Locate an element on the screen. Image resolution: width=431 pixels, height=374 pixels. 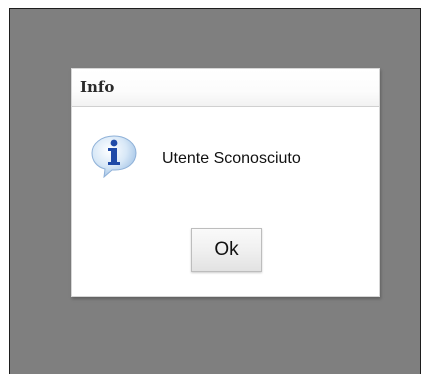
ok-button: Ok is located at coordinates (226, 250).